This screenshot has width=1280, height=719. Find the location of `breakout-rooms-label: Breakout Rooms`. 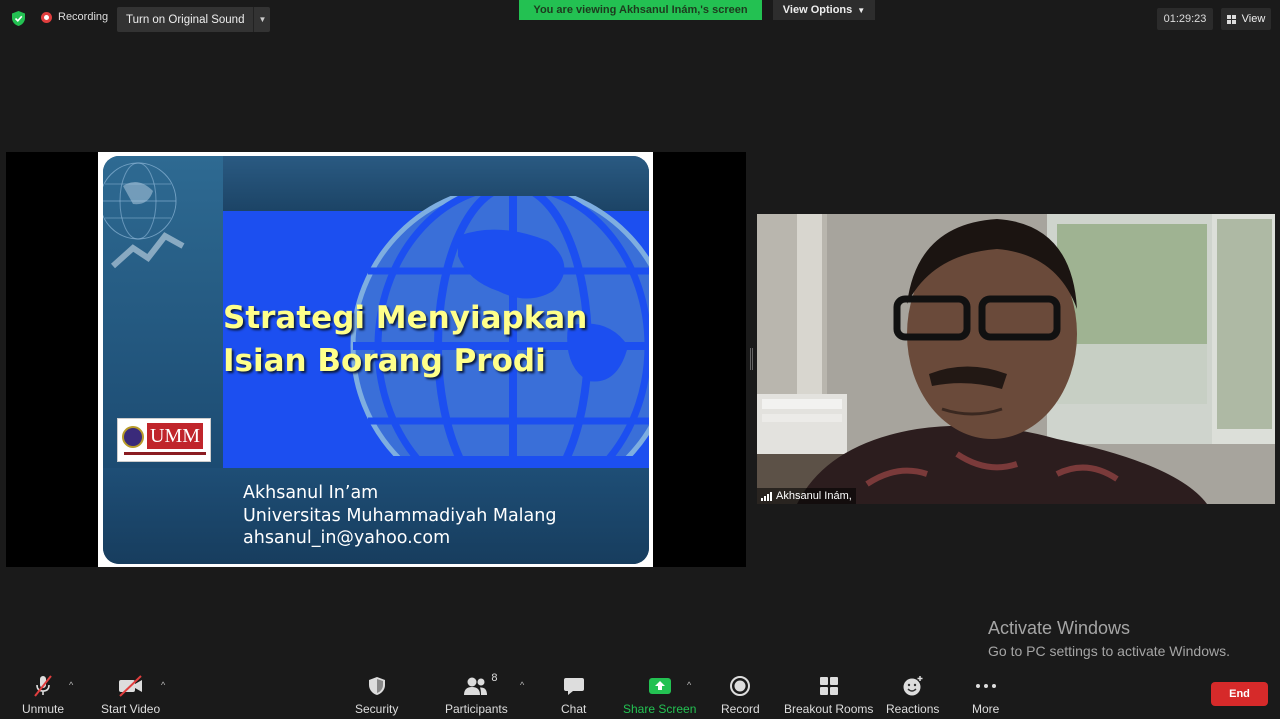

breakout-rooms-label: Breakout Rooms is located at coordinates (828, 709).